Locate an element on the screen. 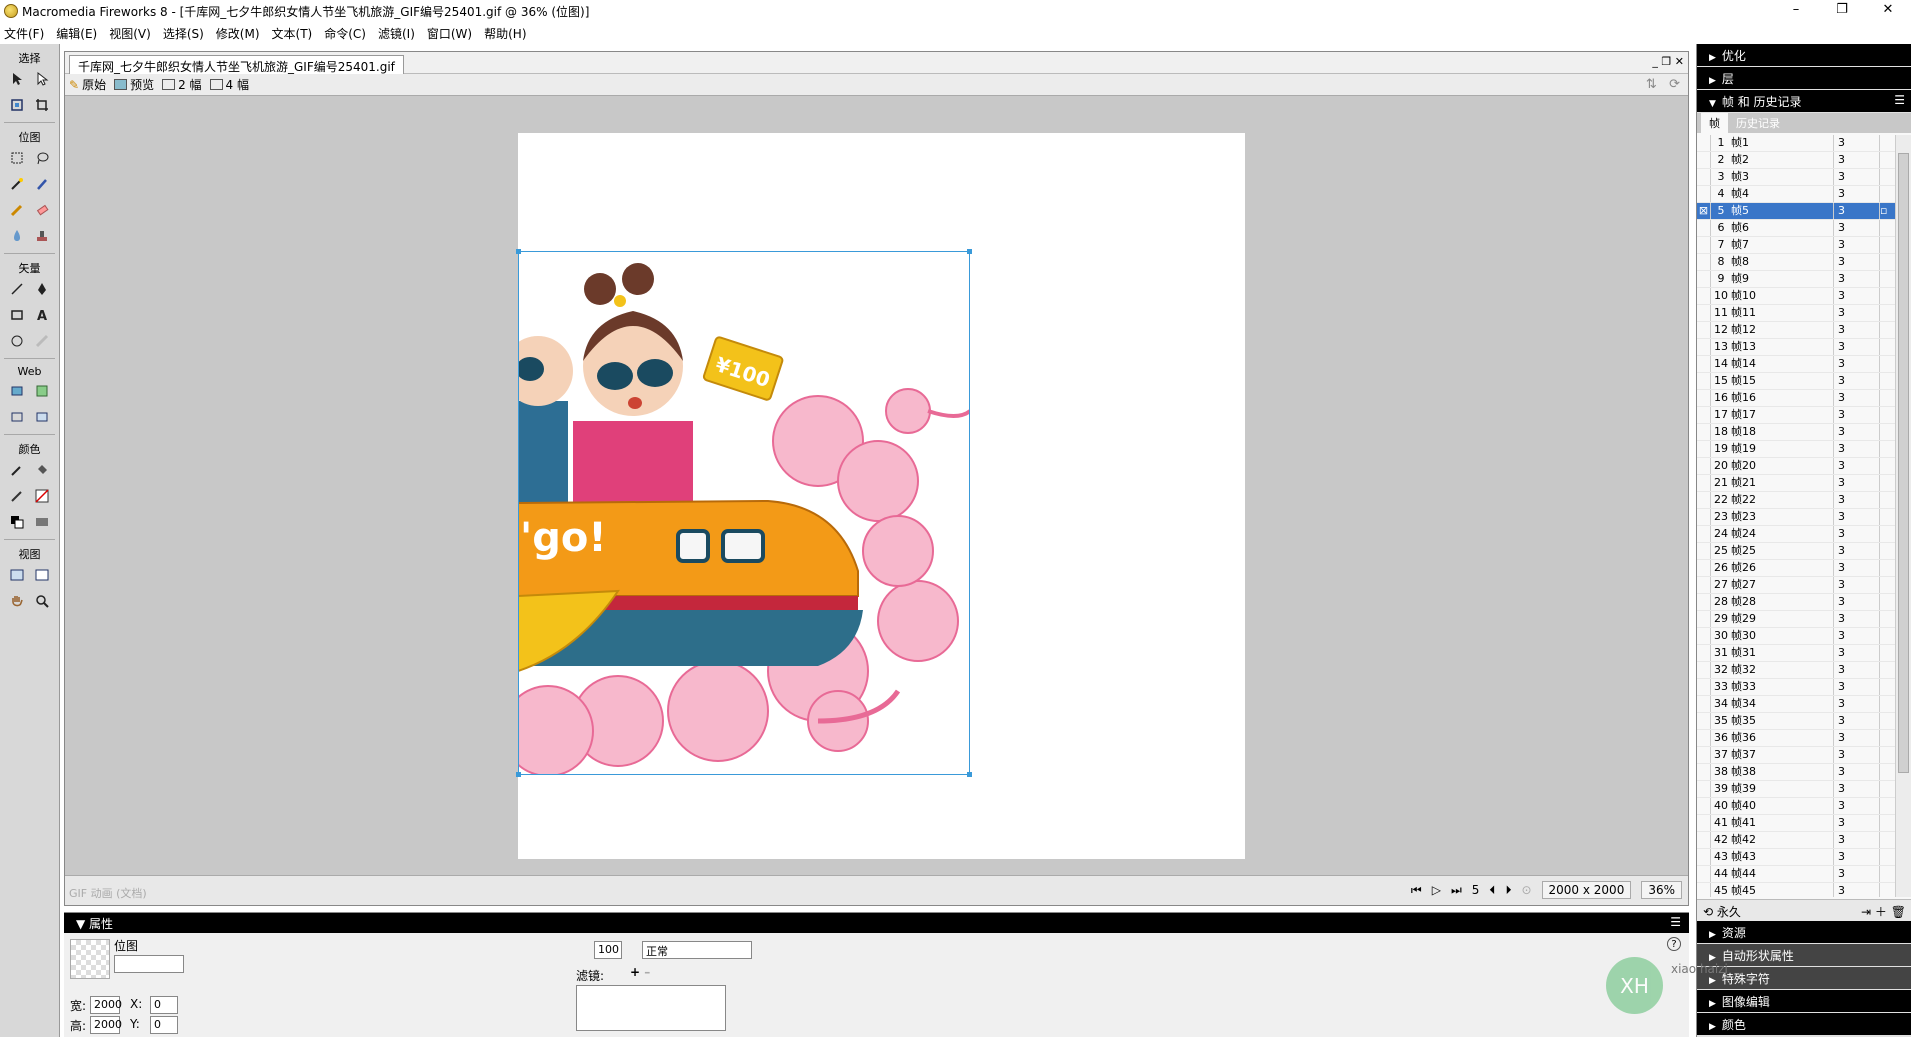  add-filter-icon: + – is located at coordinates (640, 972).